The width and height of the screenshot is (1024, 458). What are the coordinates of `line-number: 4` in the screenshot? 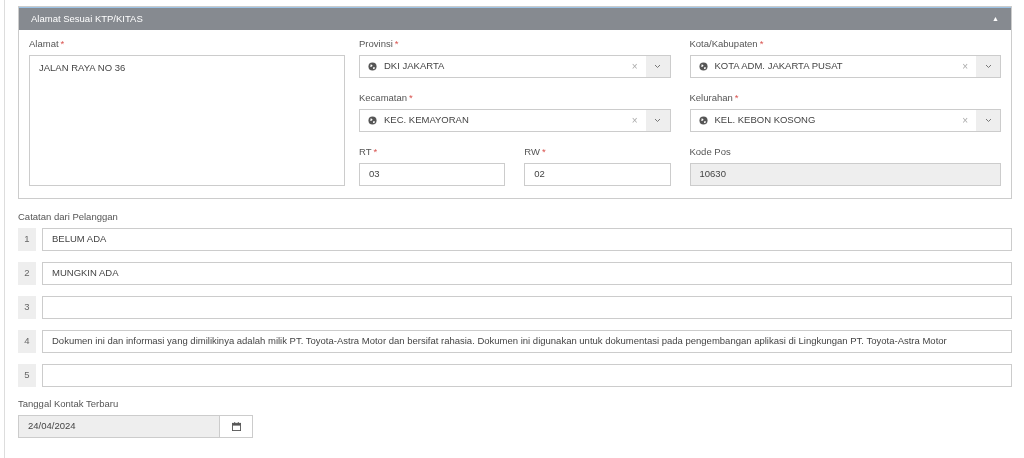 It's located at (27, 341).